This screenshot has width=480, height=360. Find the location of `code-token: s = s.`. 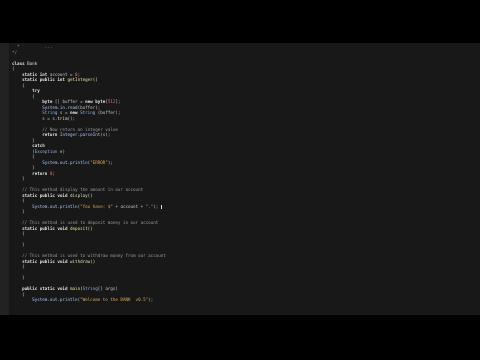

code-token: s = s. is located at coordinates (35, 118).